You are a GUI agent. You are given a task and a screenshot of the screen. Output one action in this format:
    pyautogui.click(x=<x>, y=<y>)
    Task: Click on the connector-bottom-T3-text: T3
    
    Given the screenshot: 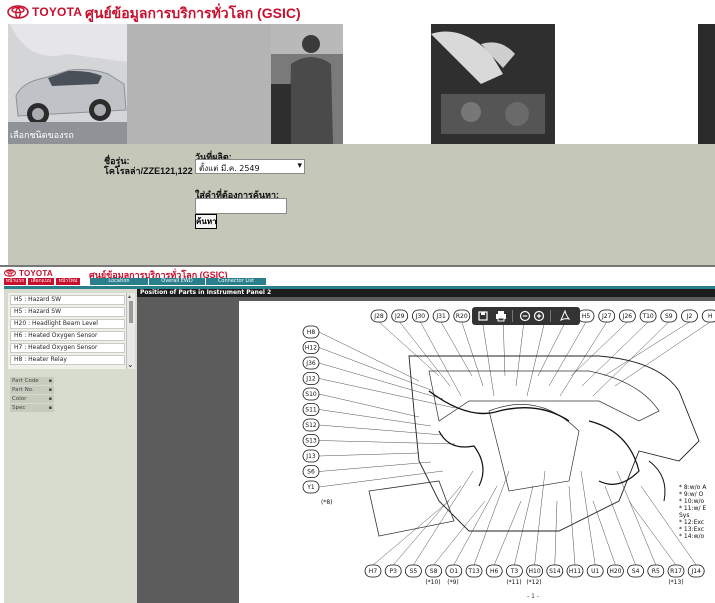 What is the action you would take?
    pyautogui.click(x=514, y=571)
    